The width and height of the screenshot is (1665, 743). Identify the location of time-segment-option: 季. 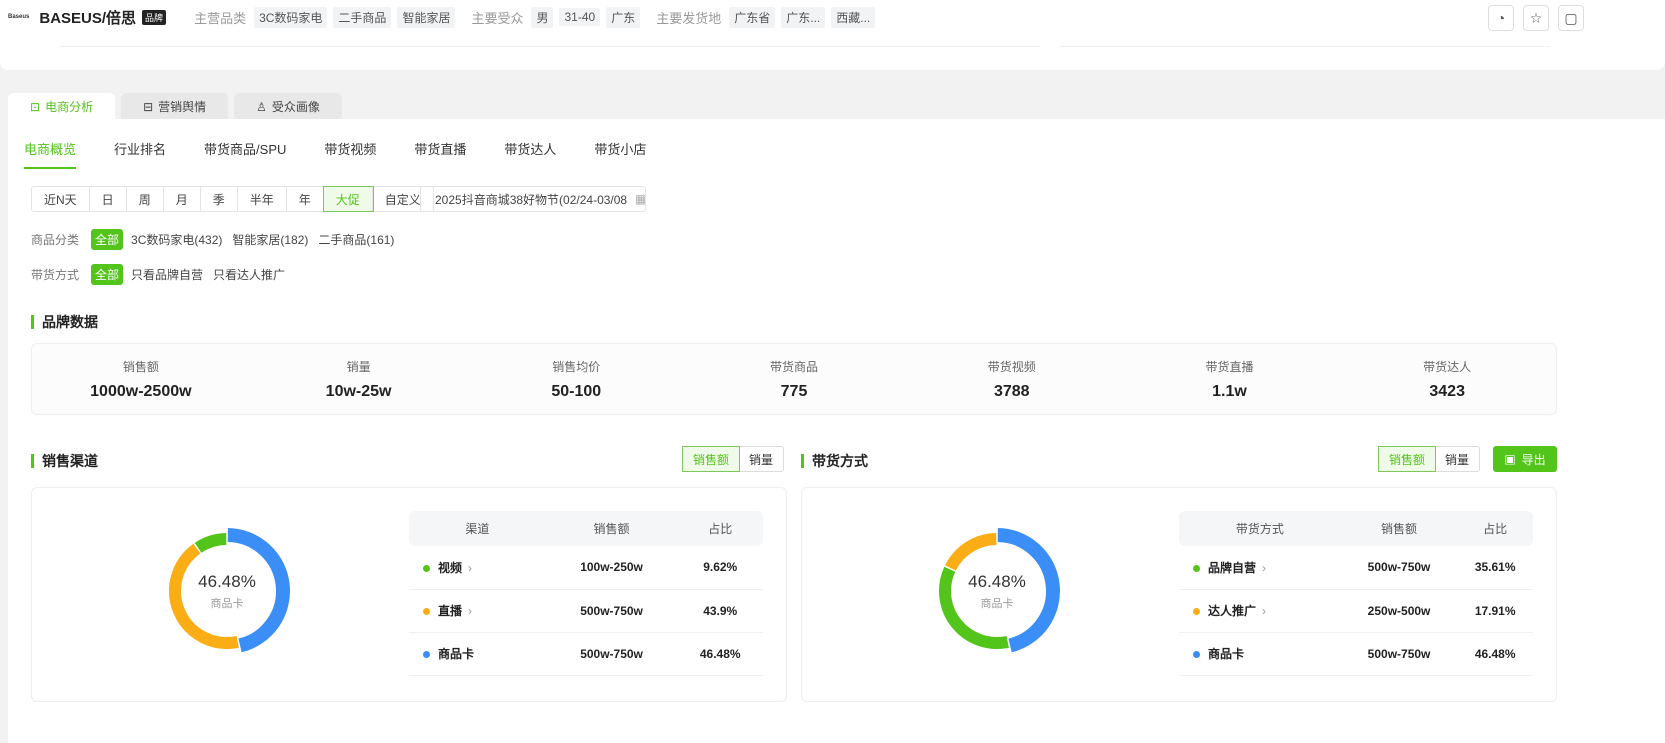
(219, 199).